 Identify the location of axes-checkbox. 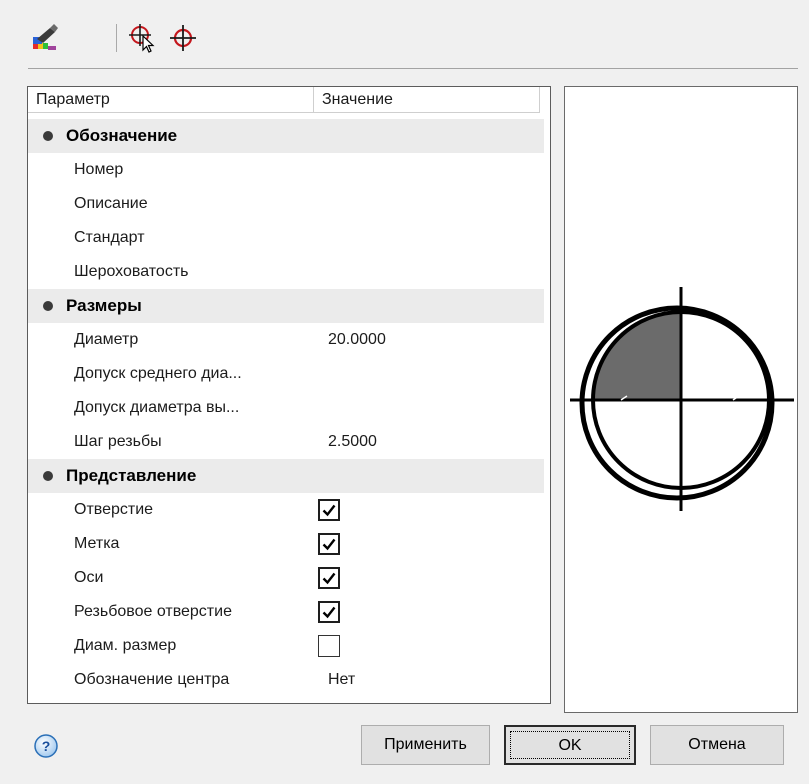
(329, 578).